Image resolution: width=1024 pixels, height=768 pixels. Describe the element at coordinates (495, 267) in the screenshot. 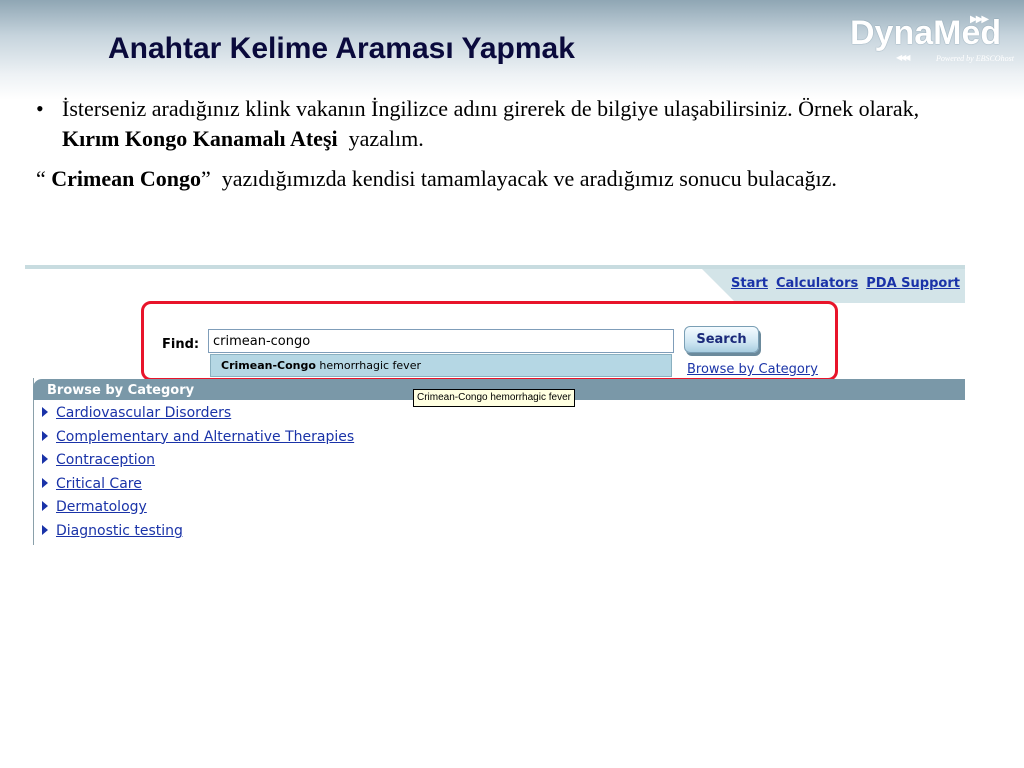

I see `top-divider` at that location.